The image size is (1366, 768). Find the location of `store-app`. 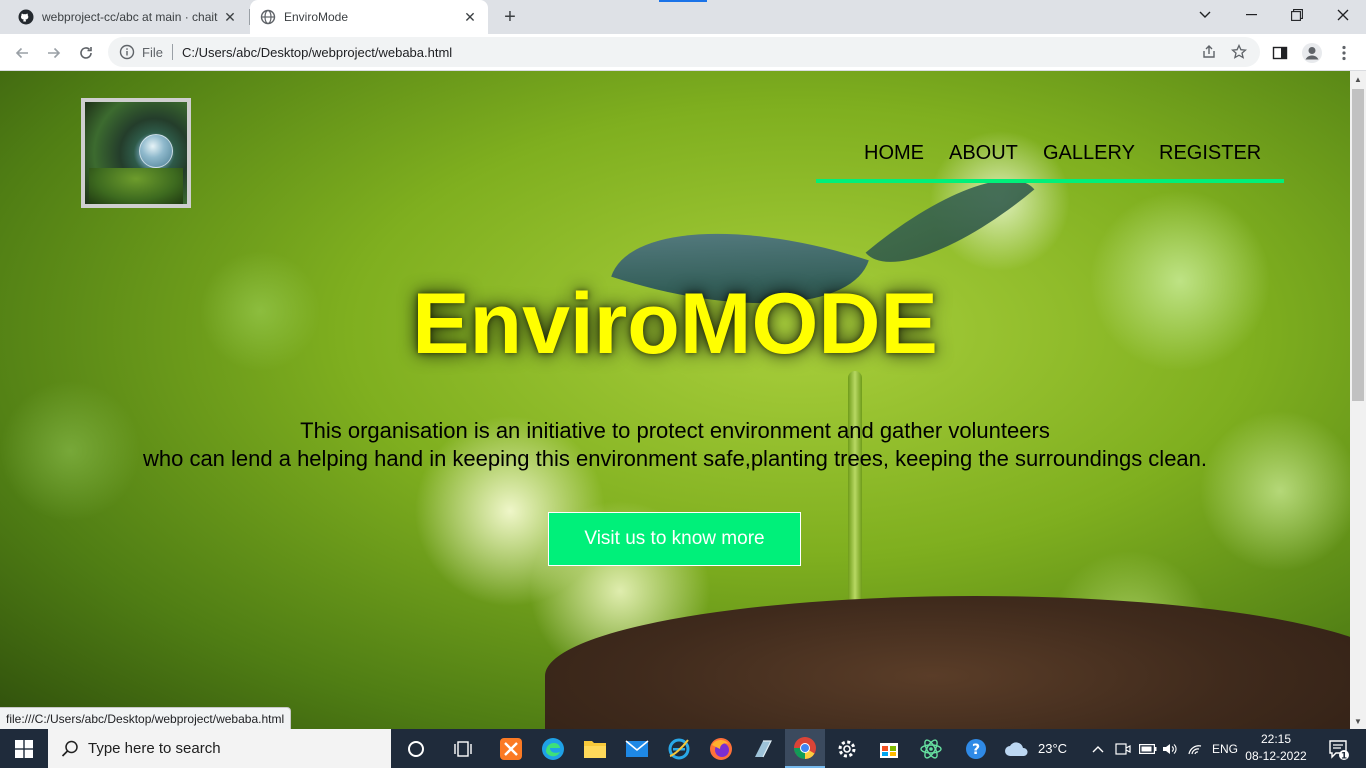

store-app is located at coordinates (889, 748).